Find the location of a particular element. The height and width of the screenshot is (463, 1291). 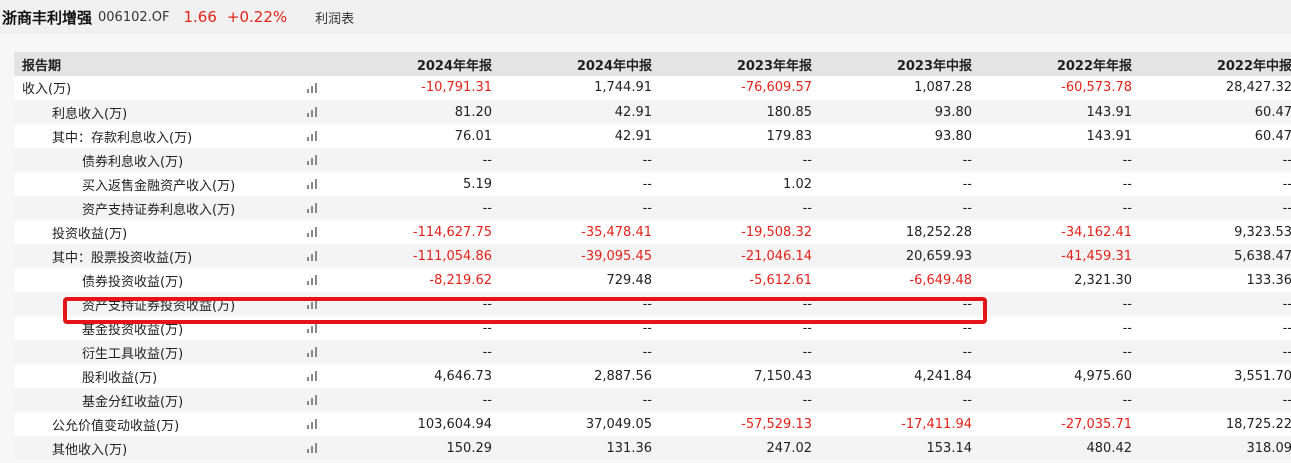

table-row: 基金分红收益(万)------------ is located at coordinates (652, 400).